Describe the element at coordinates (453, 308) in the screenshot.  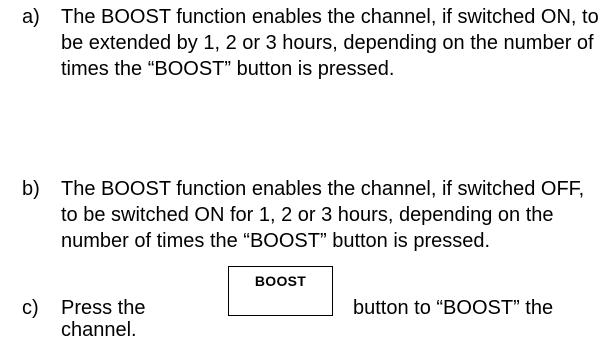
I see `list-text-c-after: button to “BOOST” the` at that location.